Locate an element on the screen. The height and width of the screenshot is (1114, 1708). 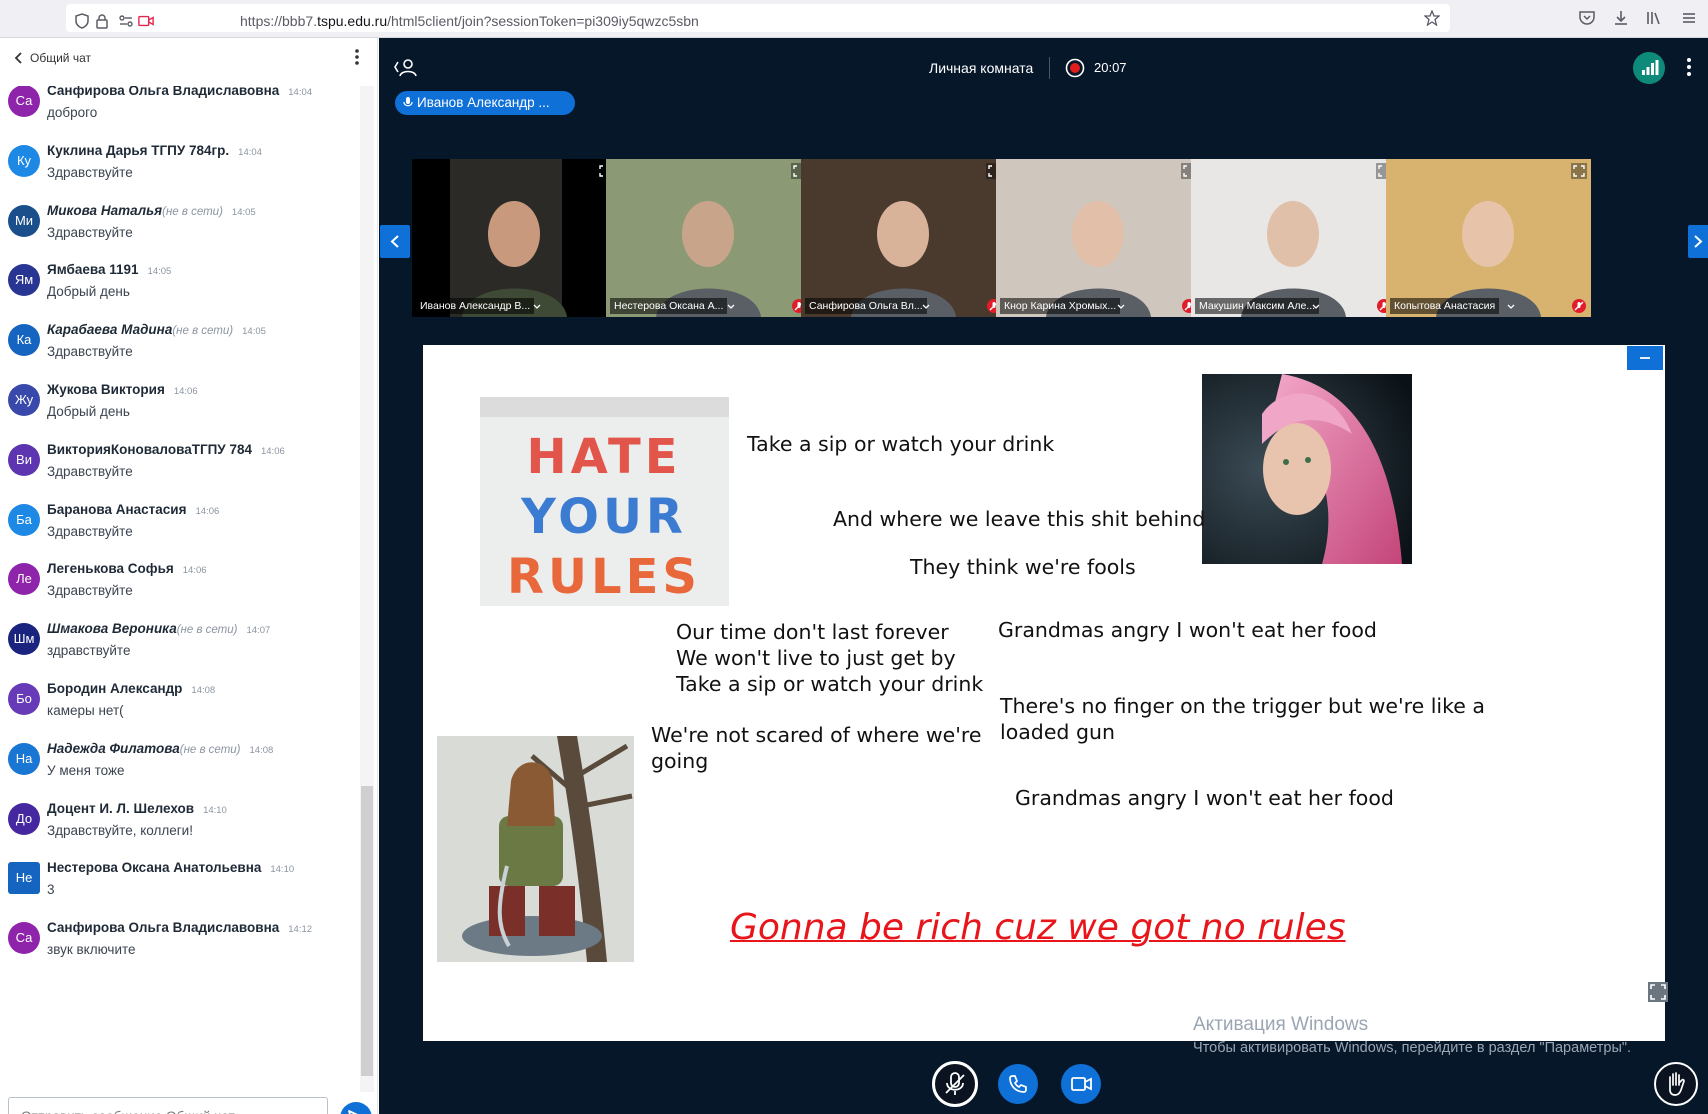
offline-label: (не в сети) is located at coordinates (203, 331).